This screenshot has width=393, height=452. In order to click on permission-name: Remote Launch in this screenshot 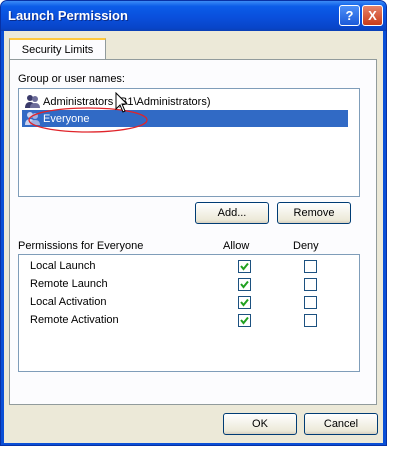, I will do `click(69, 284)`.